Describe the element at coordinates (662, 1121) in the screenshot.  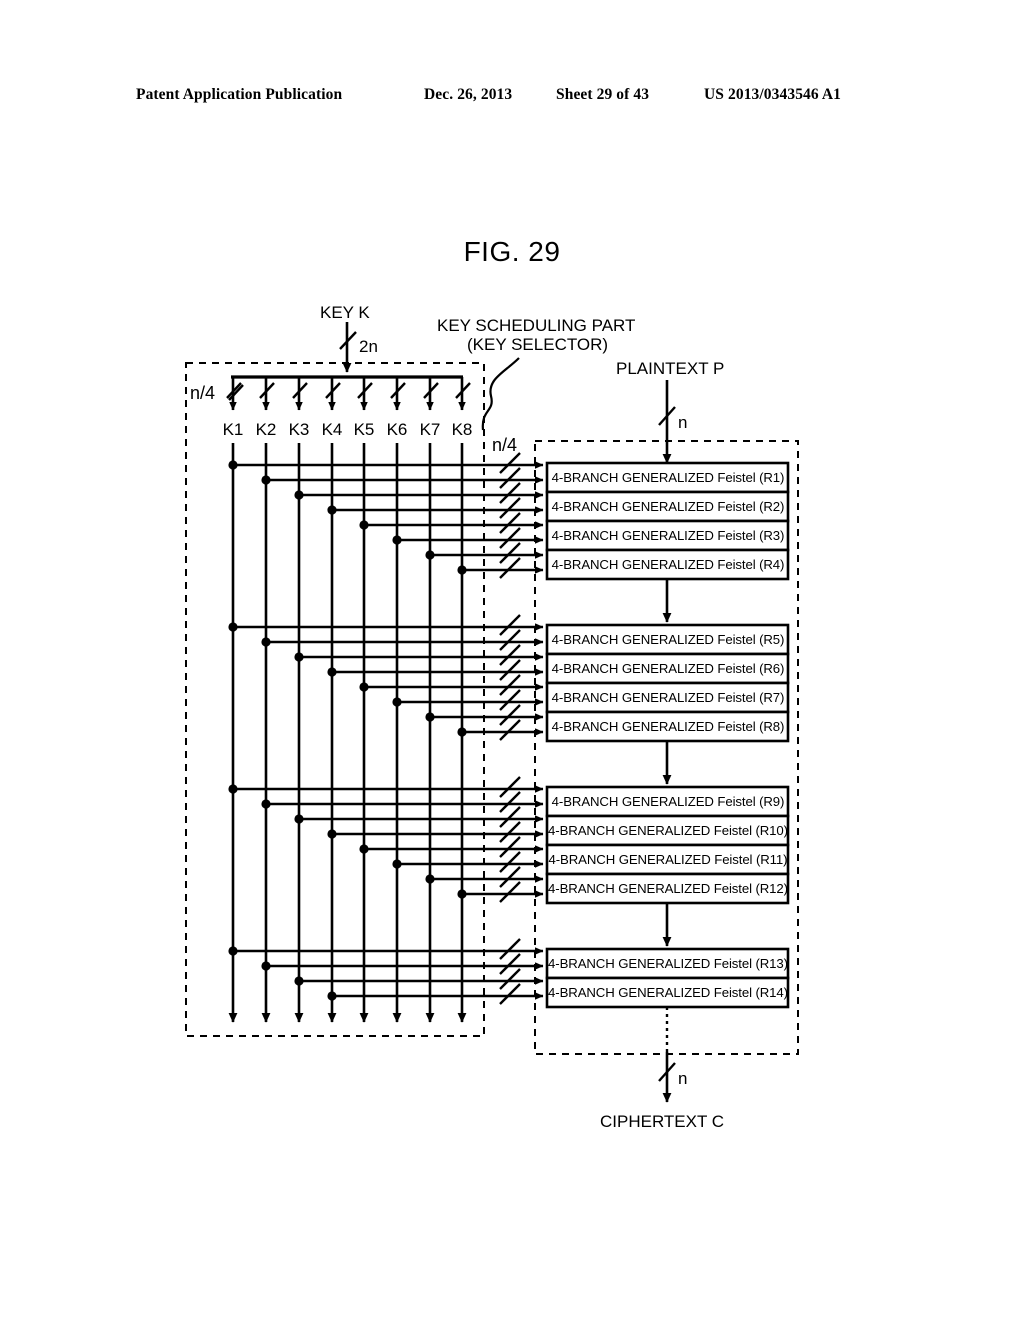
I see `ciphertext-label: CIPHERTEXT C` at that location.